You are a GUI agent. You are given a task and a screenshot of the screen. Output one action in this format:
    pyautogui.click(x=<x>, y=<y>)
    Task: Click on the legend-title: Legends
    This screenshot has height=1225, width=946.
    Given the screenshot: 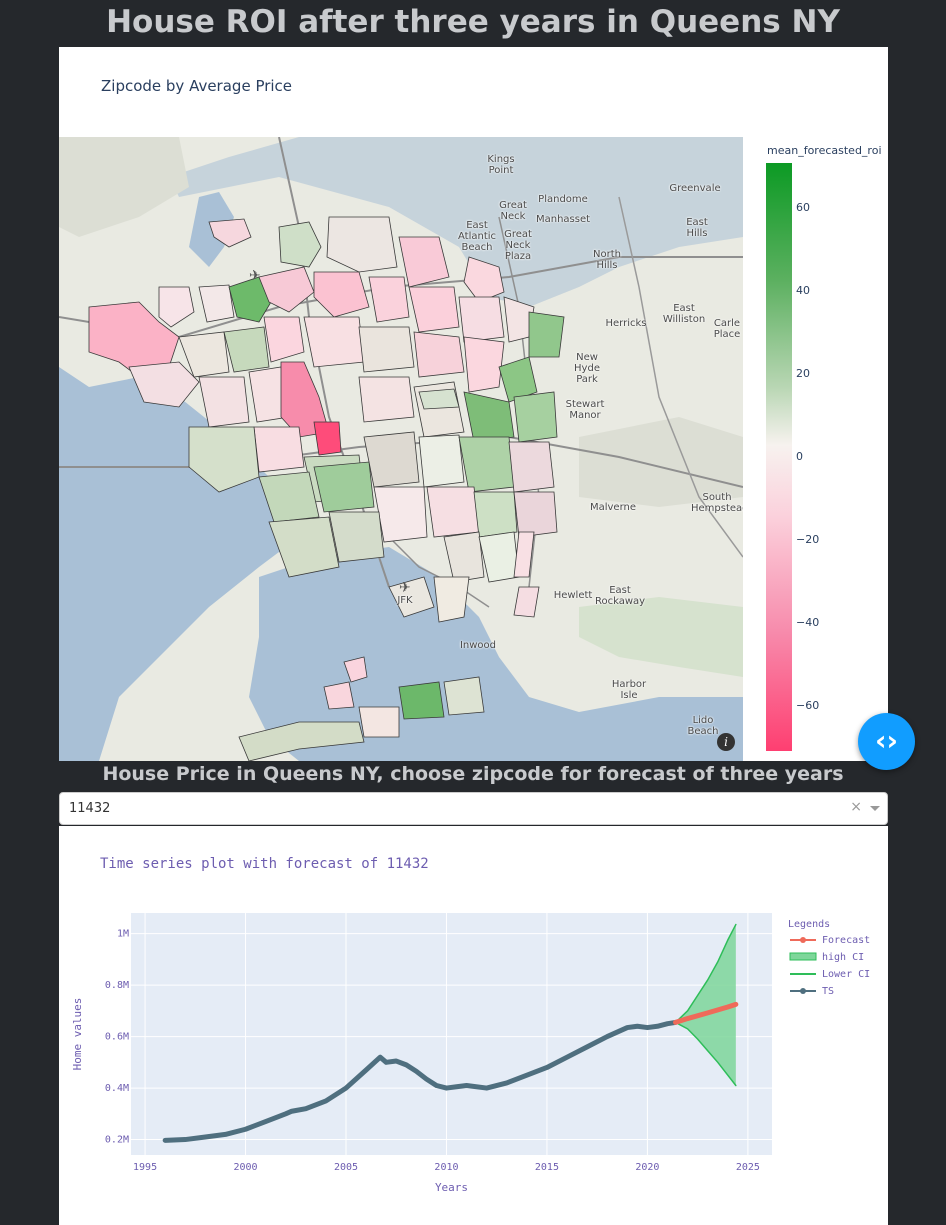 What is the action you would take?
    pyautogui.click(x=809, y=924)
    